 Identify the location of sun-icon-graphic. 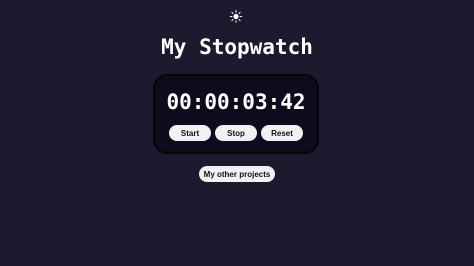
(236, 16).